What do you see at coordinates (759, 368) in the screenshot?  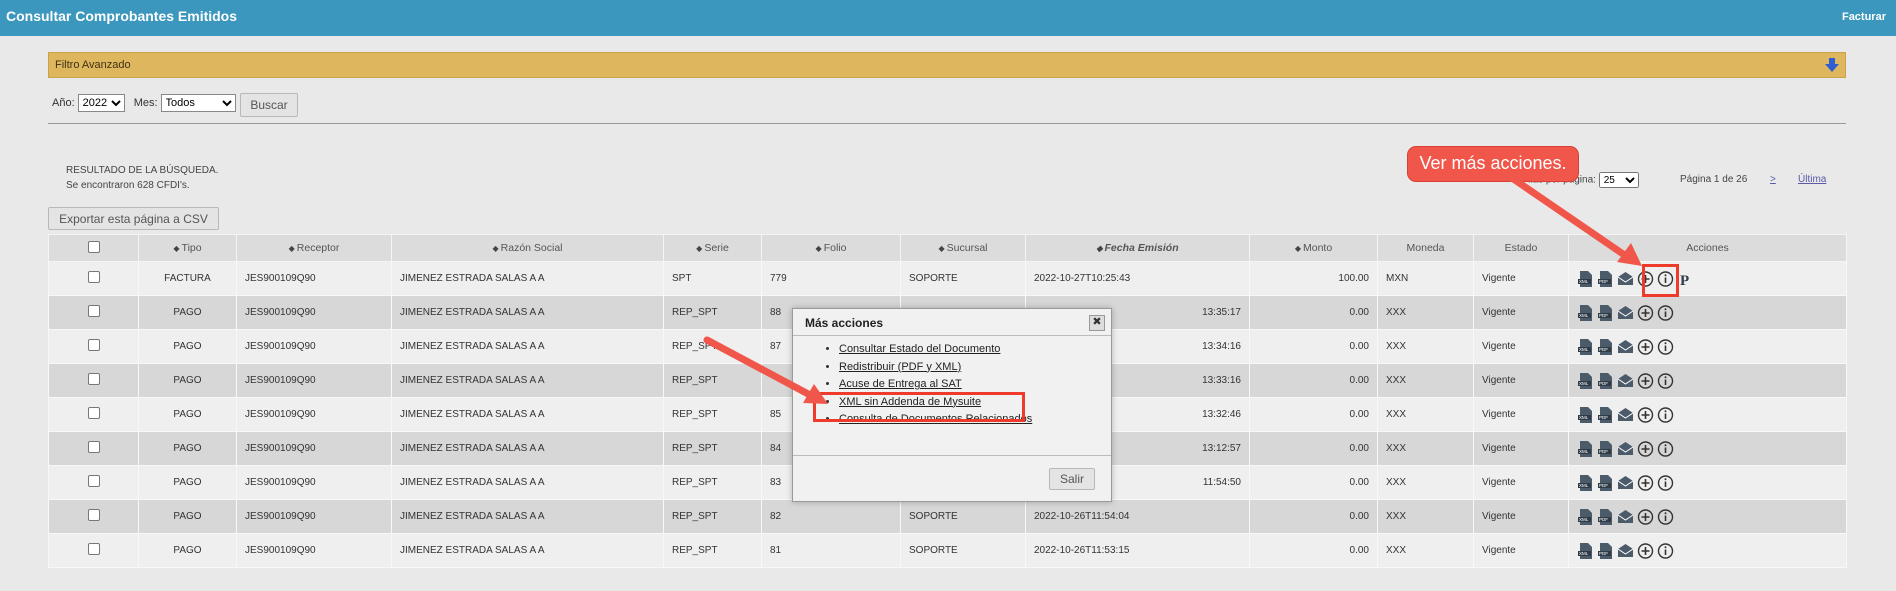 I see `arrow-to-option` at bounding box center [759, 368].